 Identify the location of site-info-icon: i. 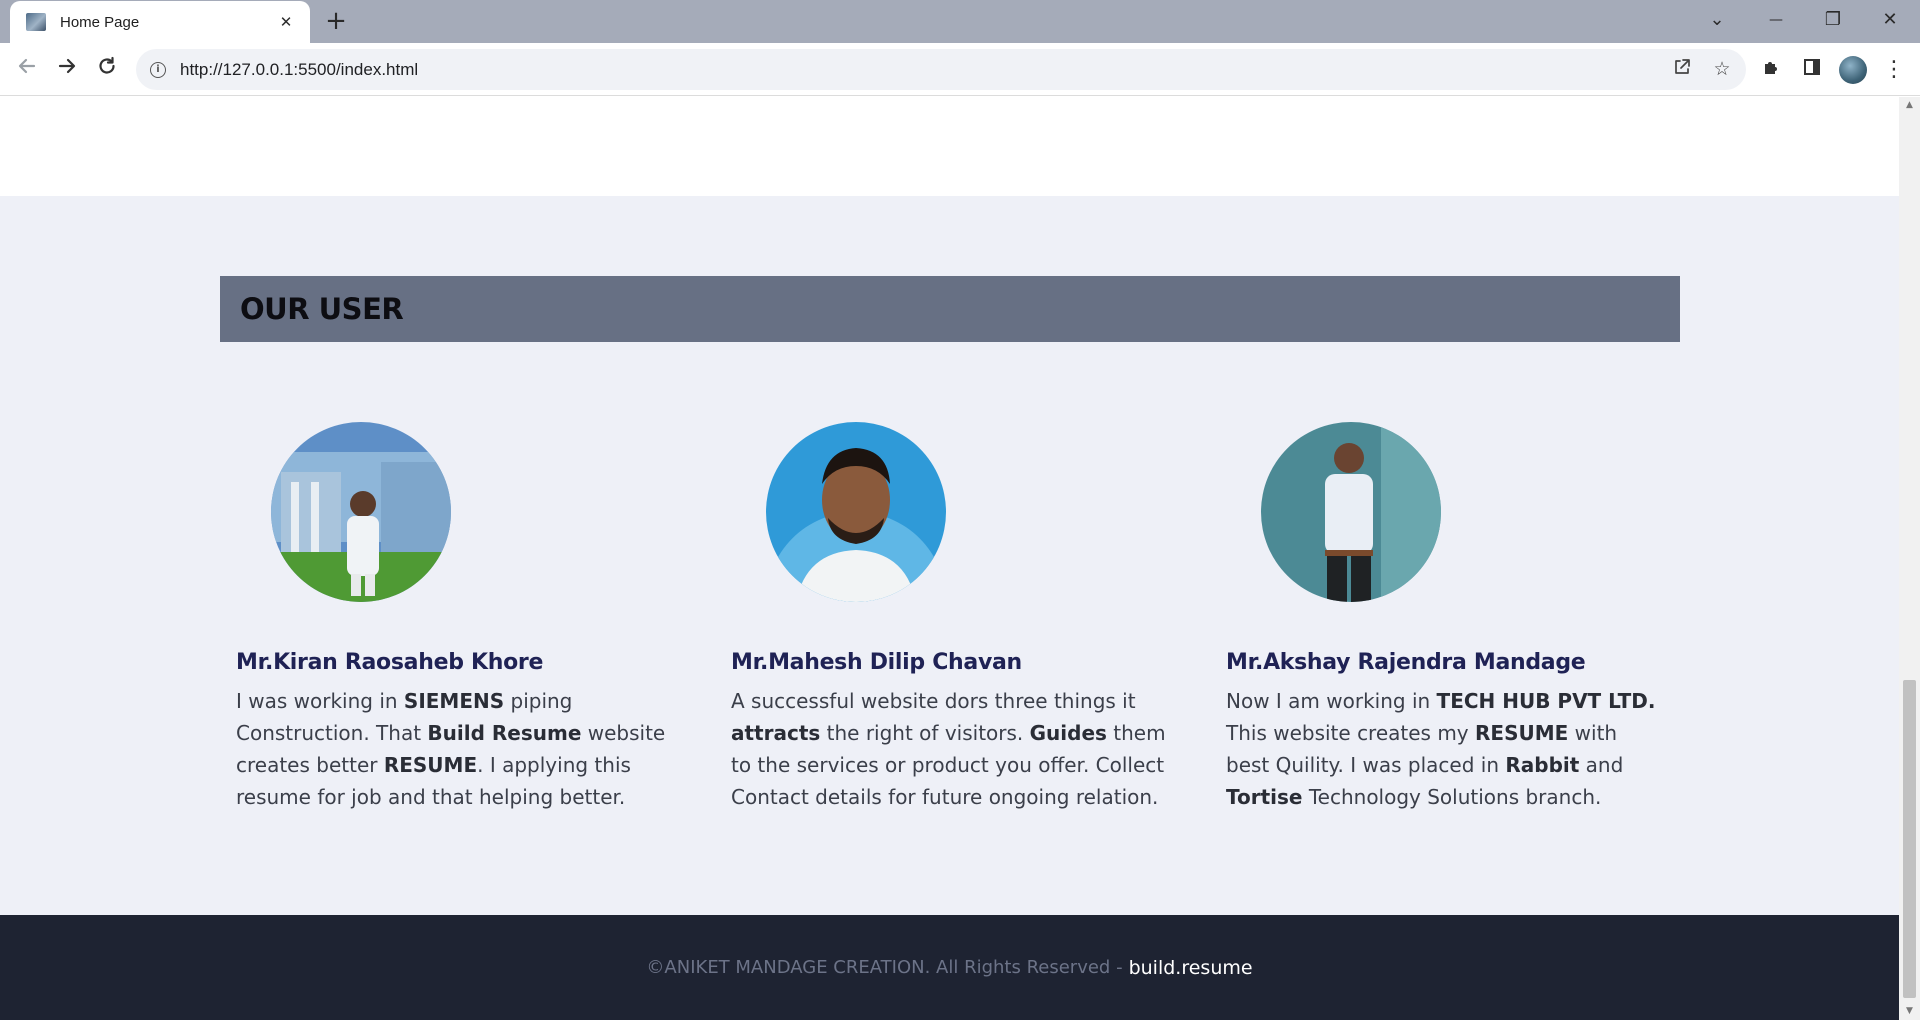
(158, 69).